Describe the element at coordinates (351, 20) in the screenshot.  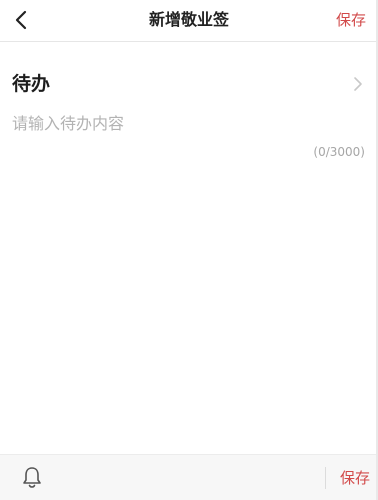
I see `header-save-button: 保存` at that location.